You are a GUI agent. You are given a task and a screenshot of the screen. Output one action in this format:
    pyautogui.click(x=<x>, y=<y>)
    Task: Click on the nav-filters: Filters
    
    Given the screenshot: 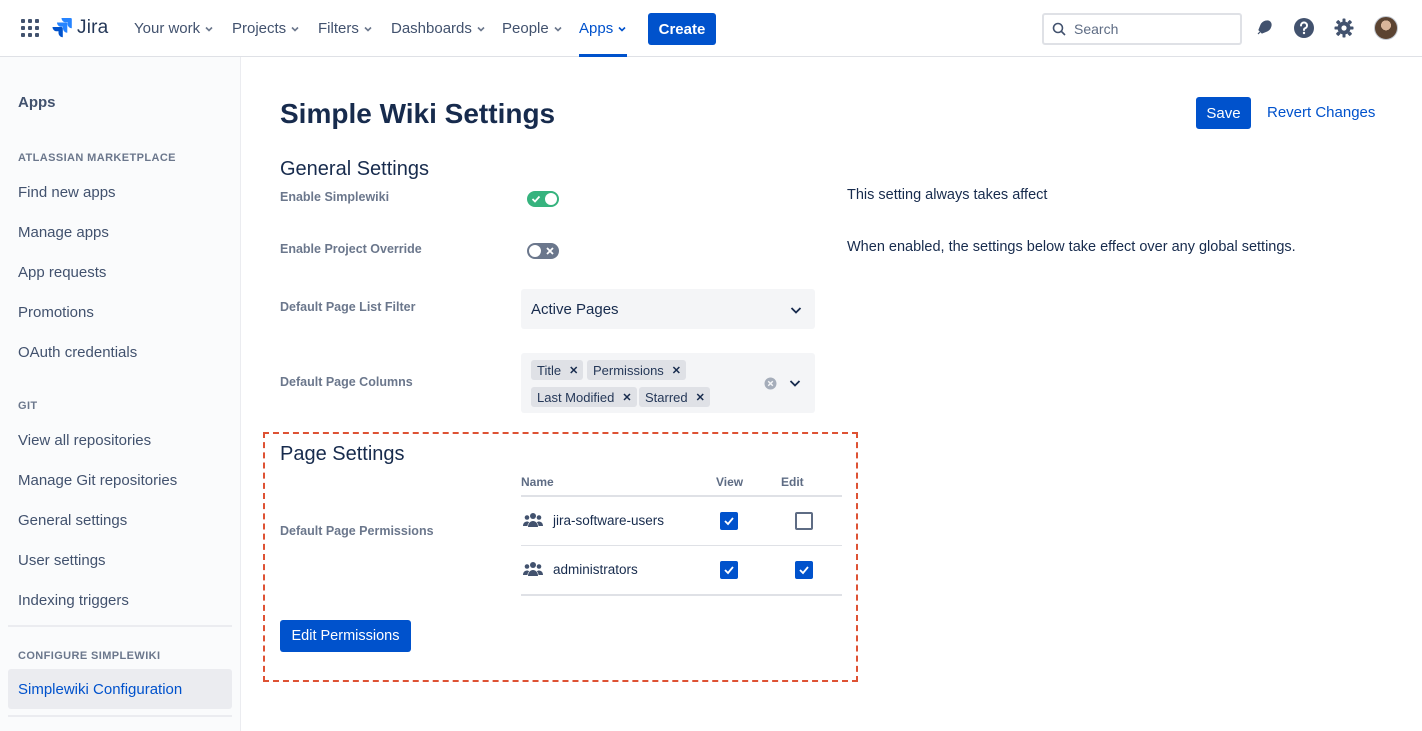 What is the action you would take?
    pyautogui.click(x=345, y=28)
    